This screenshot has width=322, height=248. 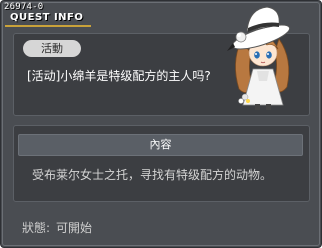 What do you see at coordinates (259, 58) in the screenshot?
I see `npc-girl-with-white-hat-icon` at bounding box center [259, 58].